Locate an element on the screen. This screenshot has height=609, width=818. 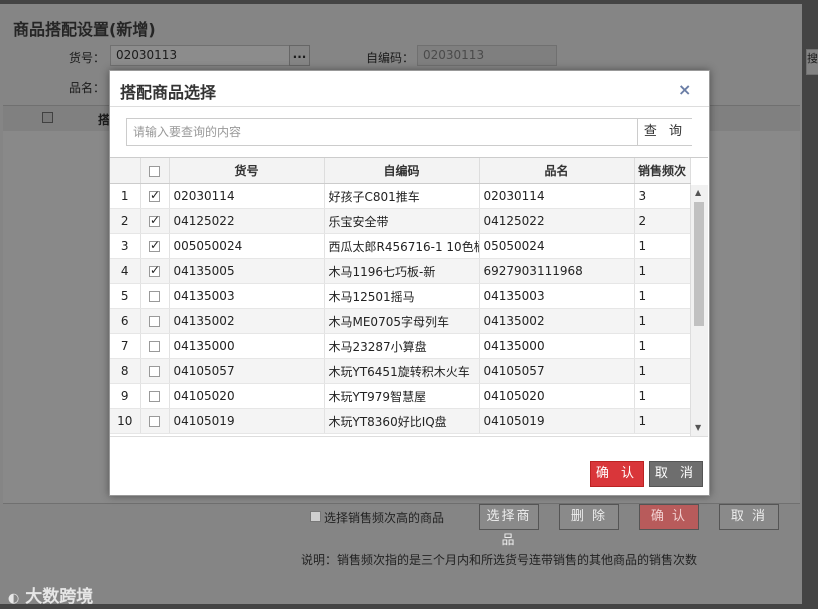
cell-pinming: 04135002 is located at coordinates (557, 321).